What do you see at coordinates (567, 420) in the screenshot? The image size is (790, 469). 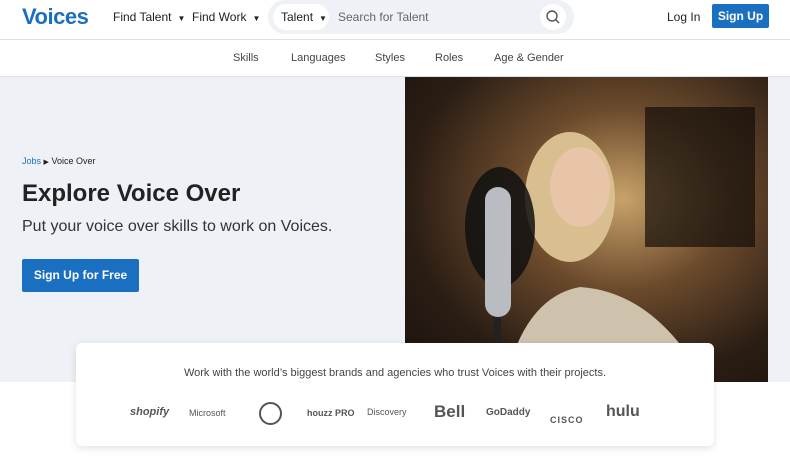 I see `cisco-logo: CISCO` at bounding box center [567, 420].